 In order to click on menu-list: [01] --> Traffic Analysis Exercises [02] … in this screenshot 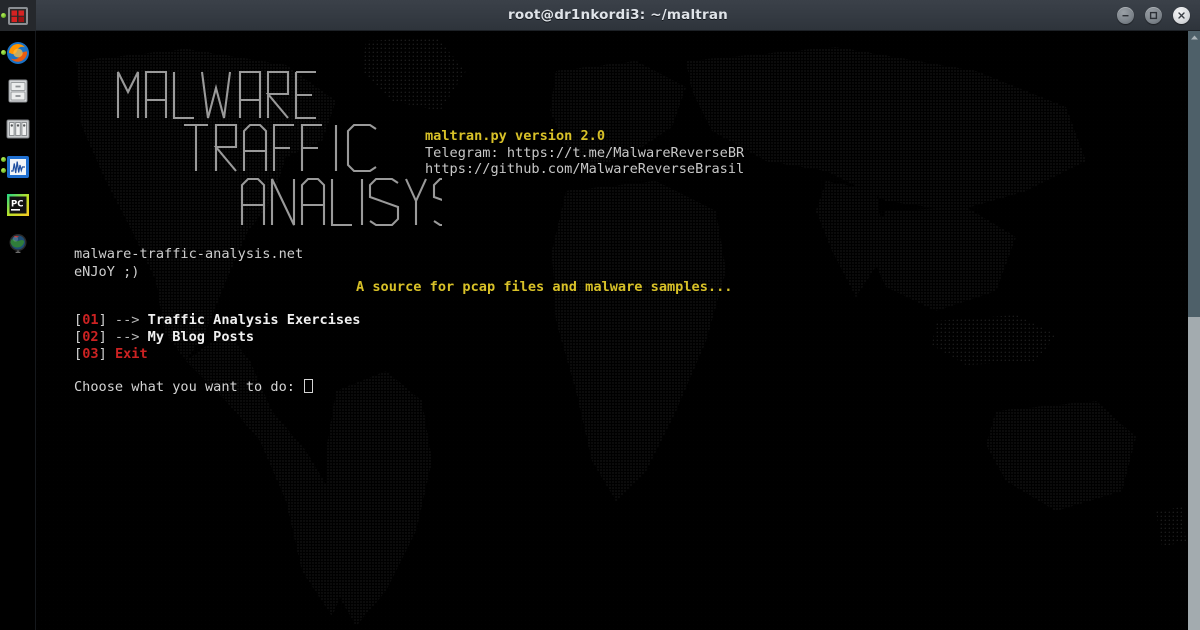, I will do `click(217, 337)`.